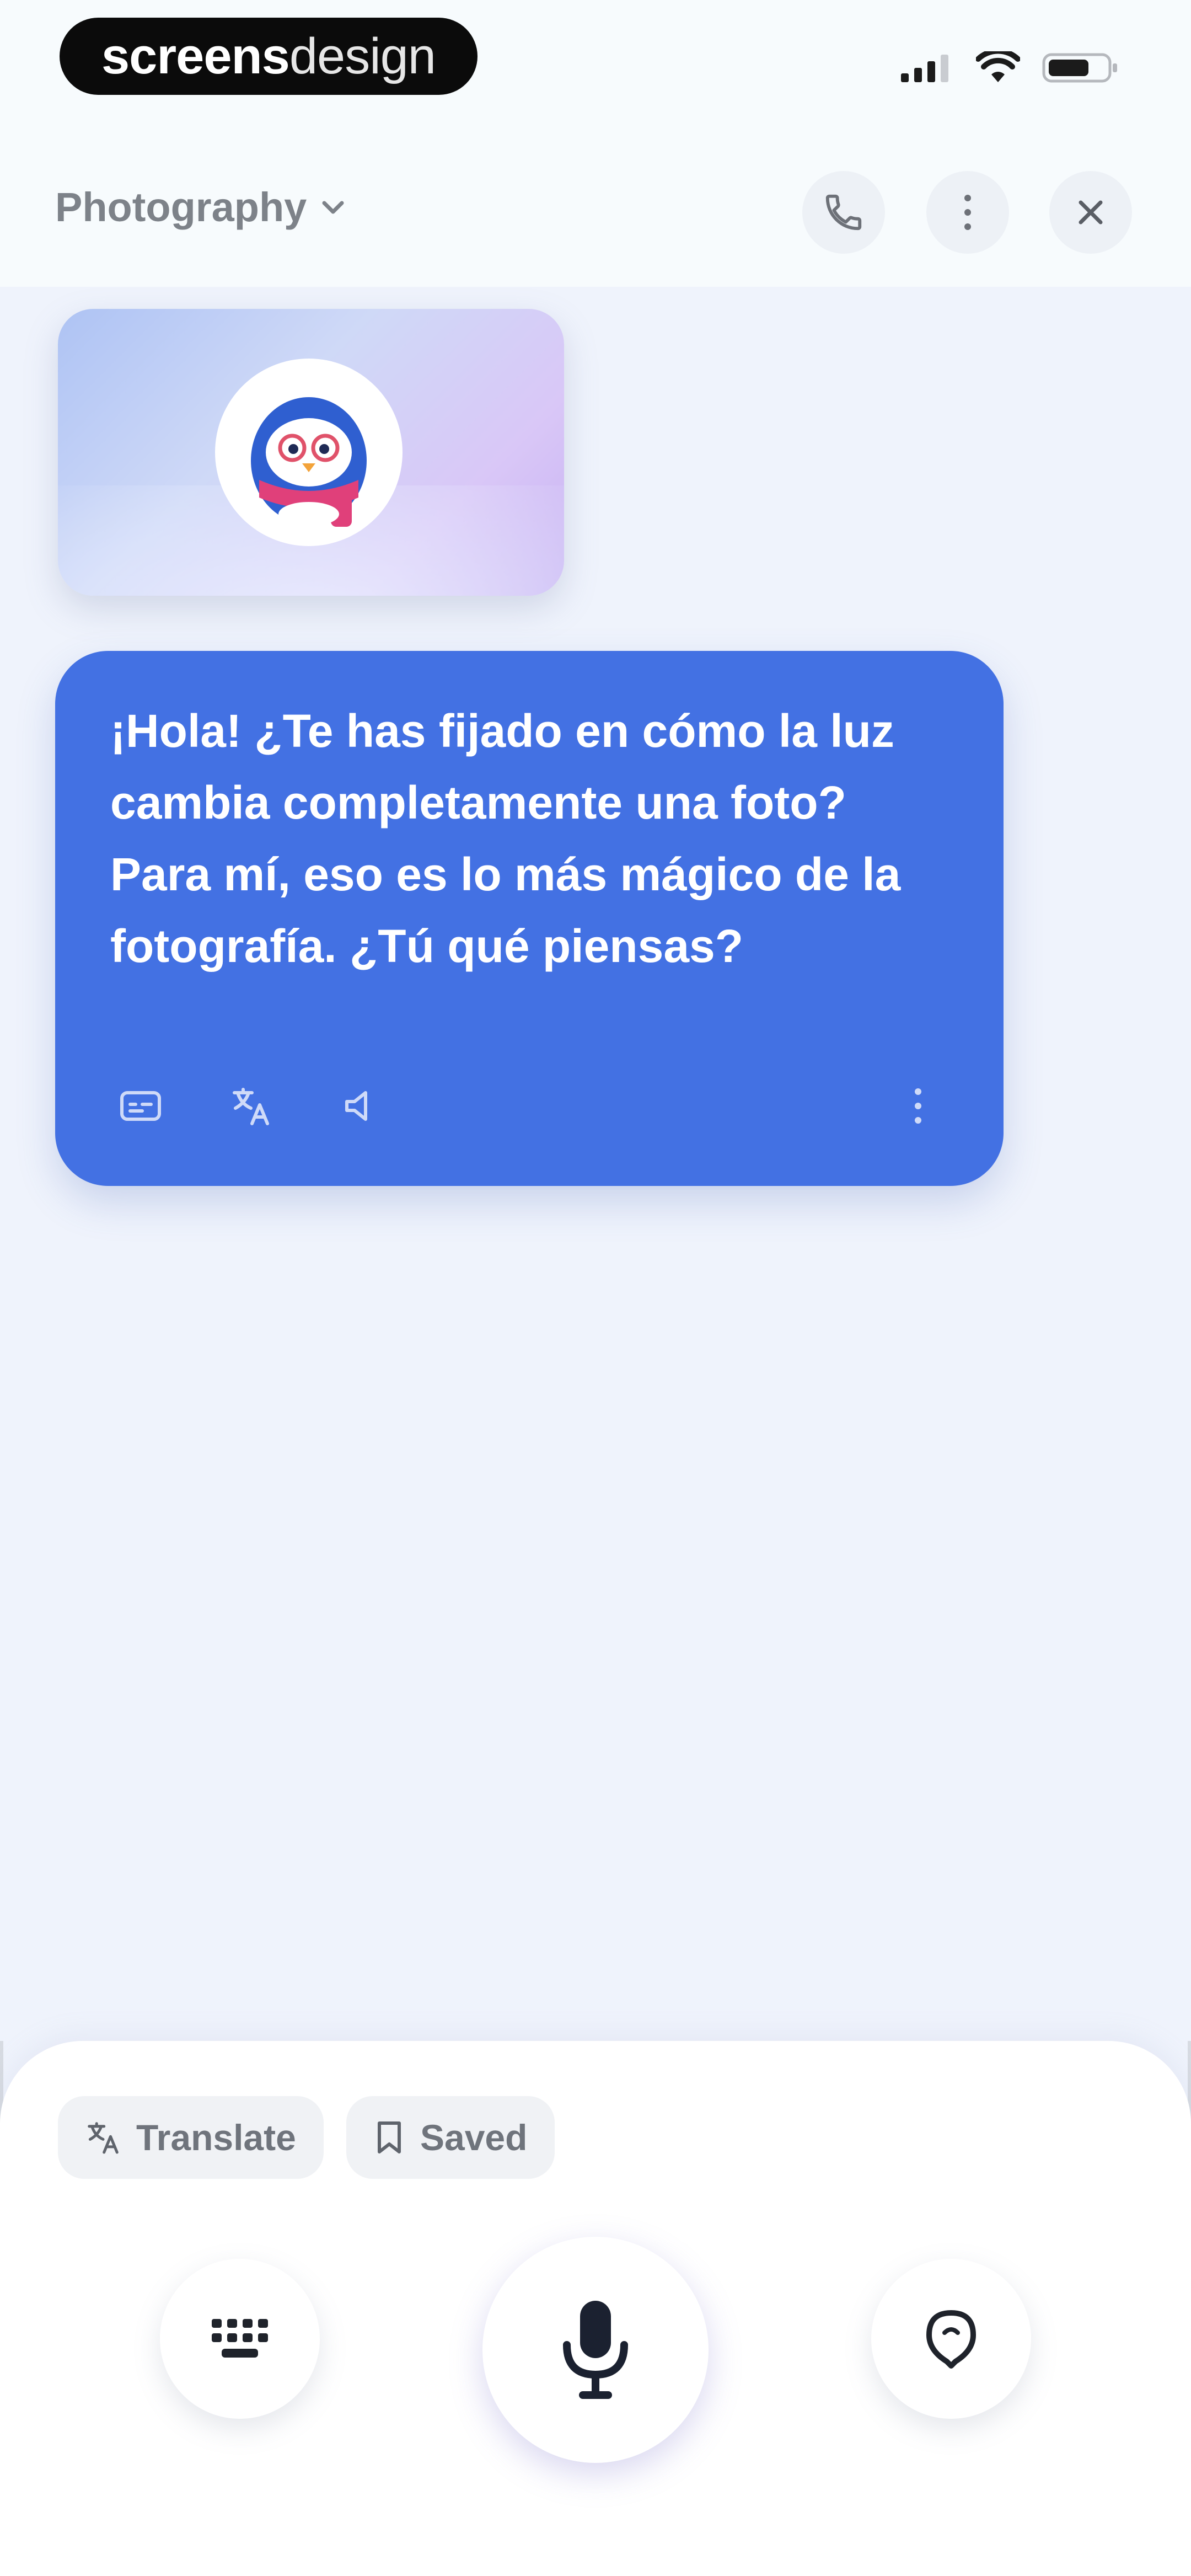 The image size is (1191, 2576). I want to click on hint-icon, so click(951, 2339).